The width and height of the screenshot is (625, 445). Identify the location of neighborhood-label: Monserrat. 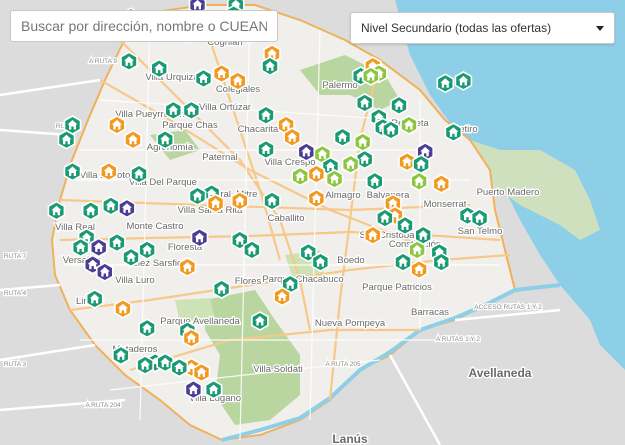
(445, 204).